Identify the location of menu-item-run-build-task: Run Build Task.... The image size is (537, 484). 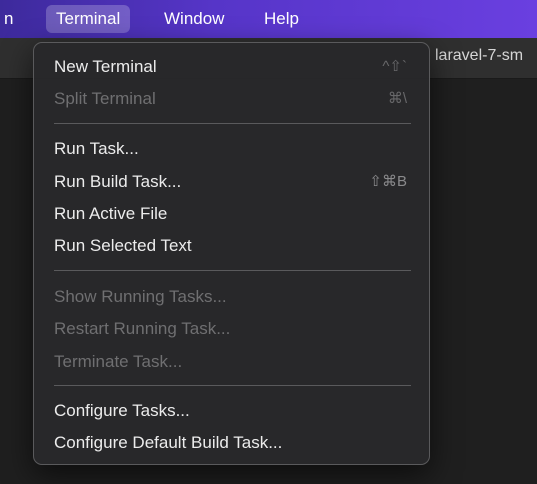
(117, 182).